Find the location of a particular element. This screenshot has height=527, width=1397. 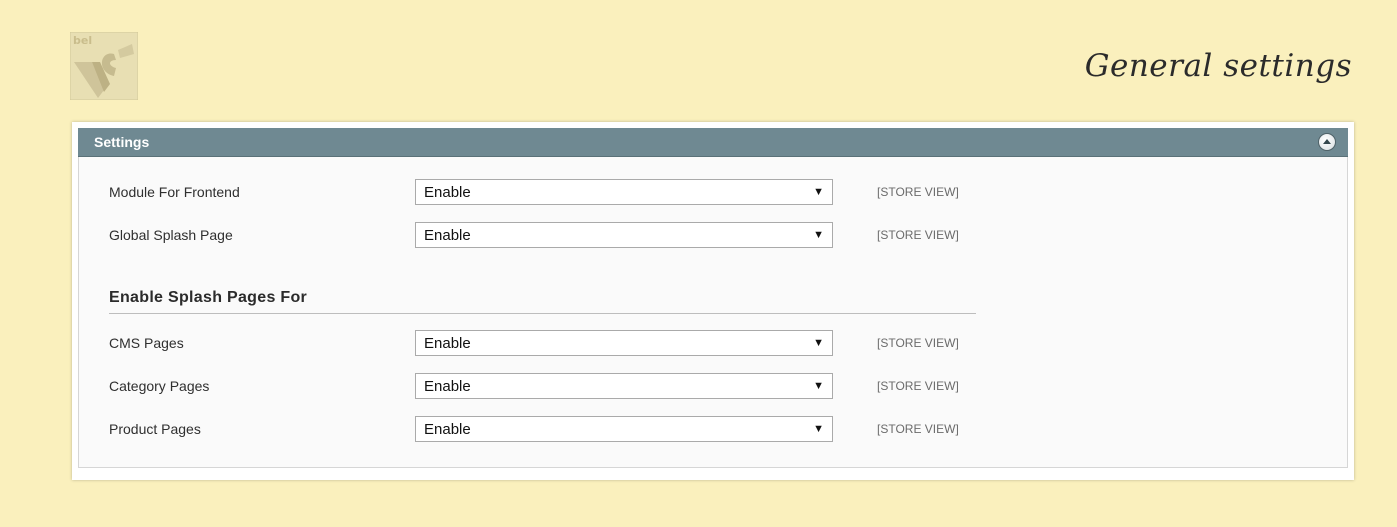

brand-logo: bel is located at coordinates (104, 66).